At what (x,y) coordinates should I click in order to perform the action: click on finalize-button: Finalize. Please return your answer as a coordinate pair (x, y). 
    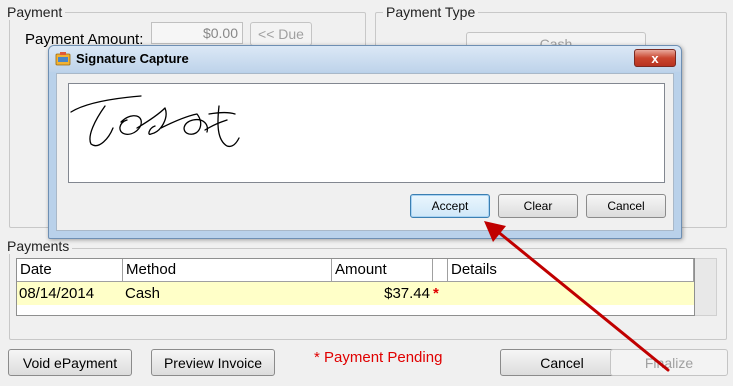
    Looking at the image, I should click on (669, 362).